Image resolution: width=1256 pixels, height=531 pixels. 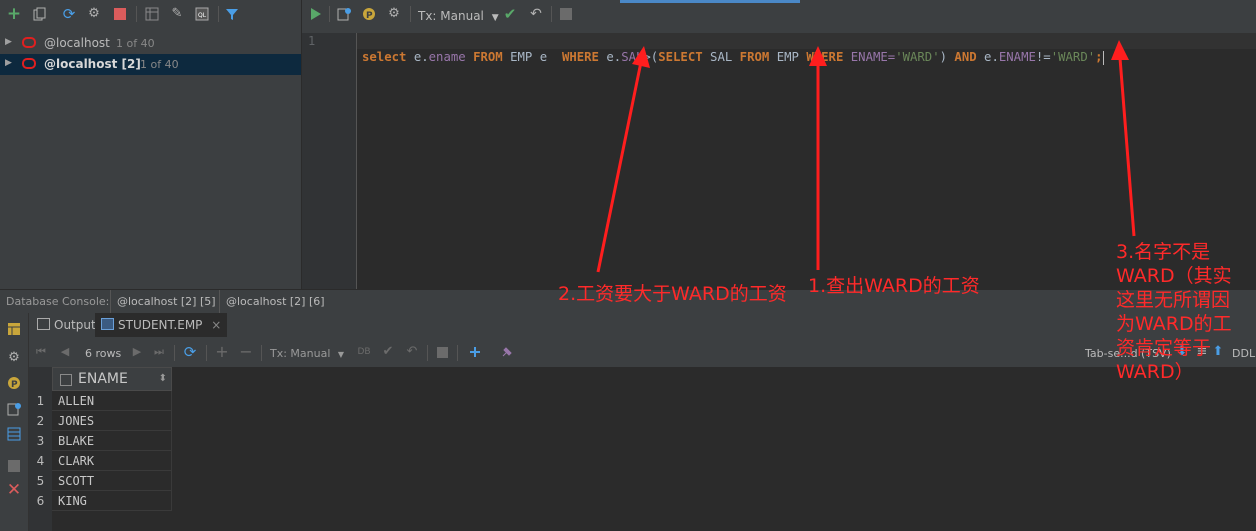 I want to click on annotation-3-line: WARD）, so click(x=1155, y=372).